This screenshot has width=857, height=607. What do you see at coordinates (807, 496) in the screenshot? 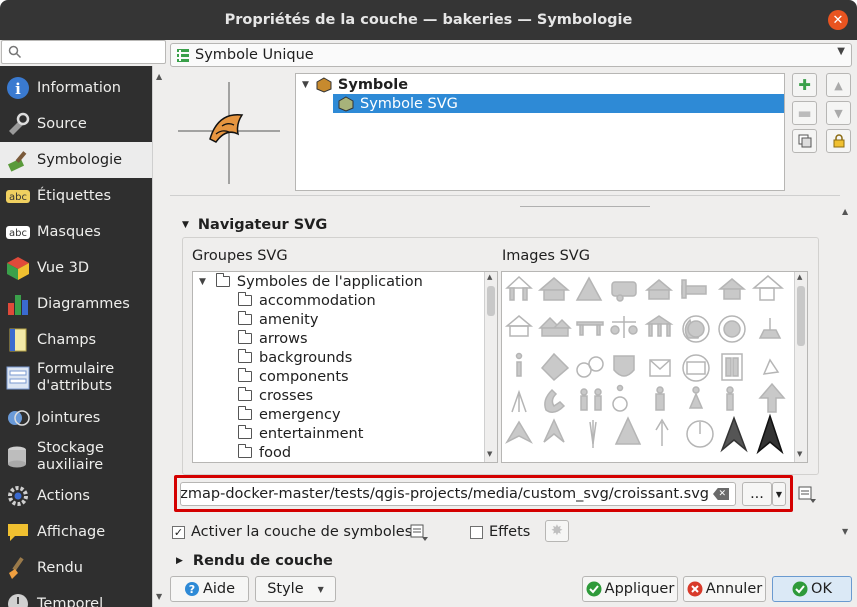
I see `data-defined-override-icon` at bounding box center [807, 496].